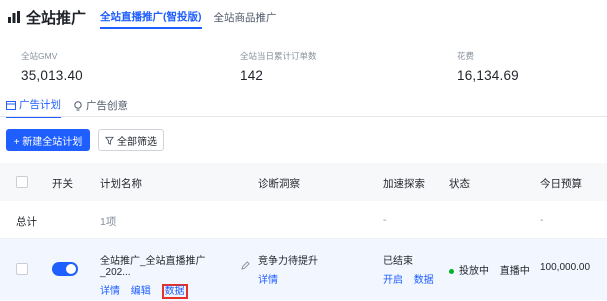 The image size is (607, 301). I want to click on metric-value: 142, so click(252, 75).